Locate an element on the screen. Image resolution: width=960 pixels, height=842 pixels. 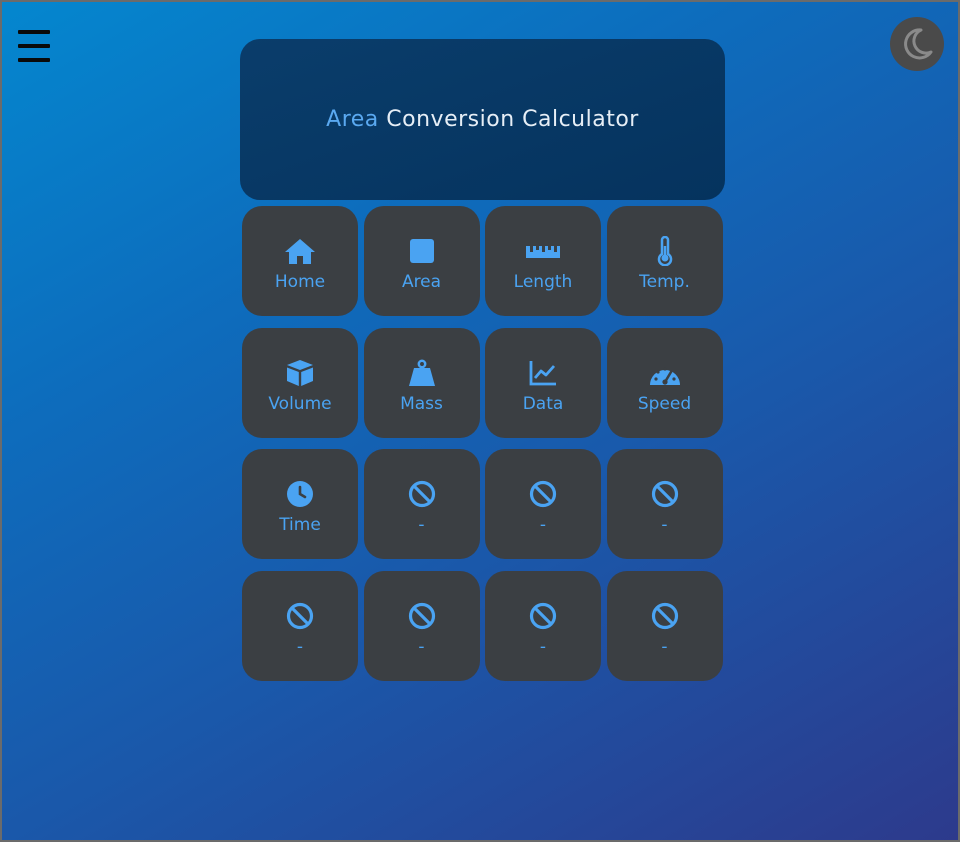
tile-label: Time is located at coordinates (300, 525).